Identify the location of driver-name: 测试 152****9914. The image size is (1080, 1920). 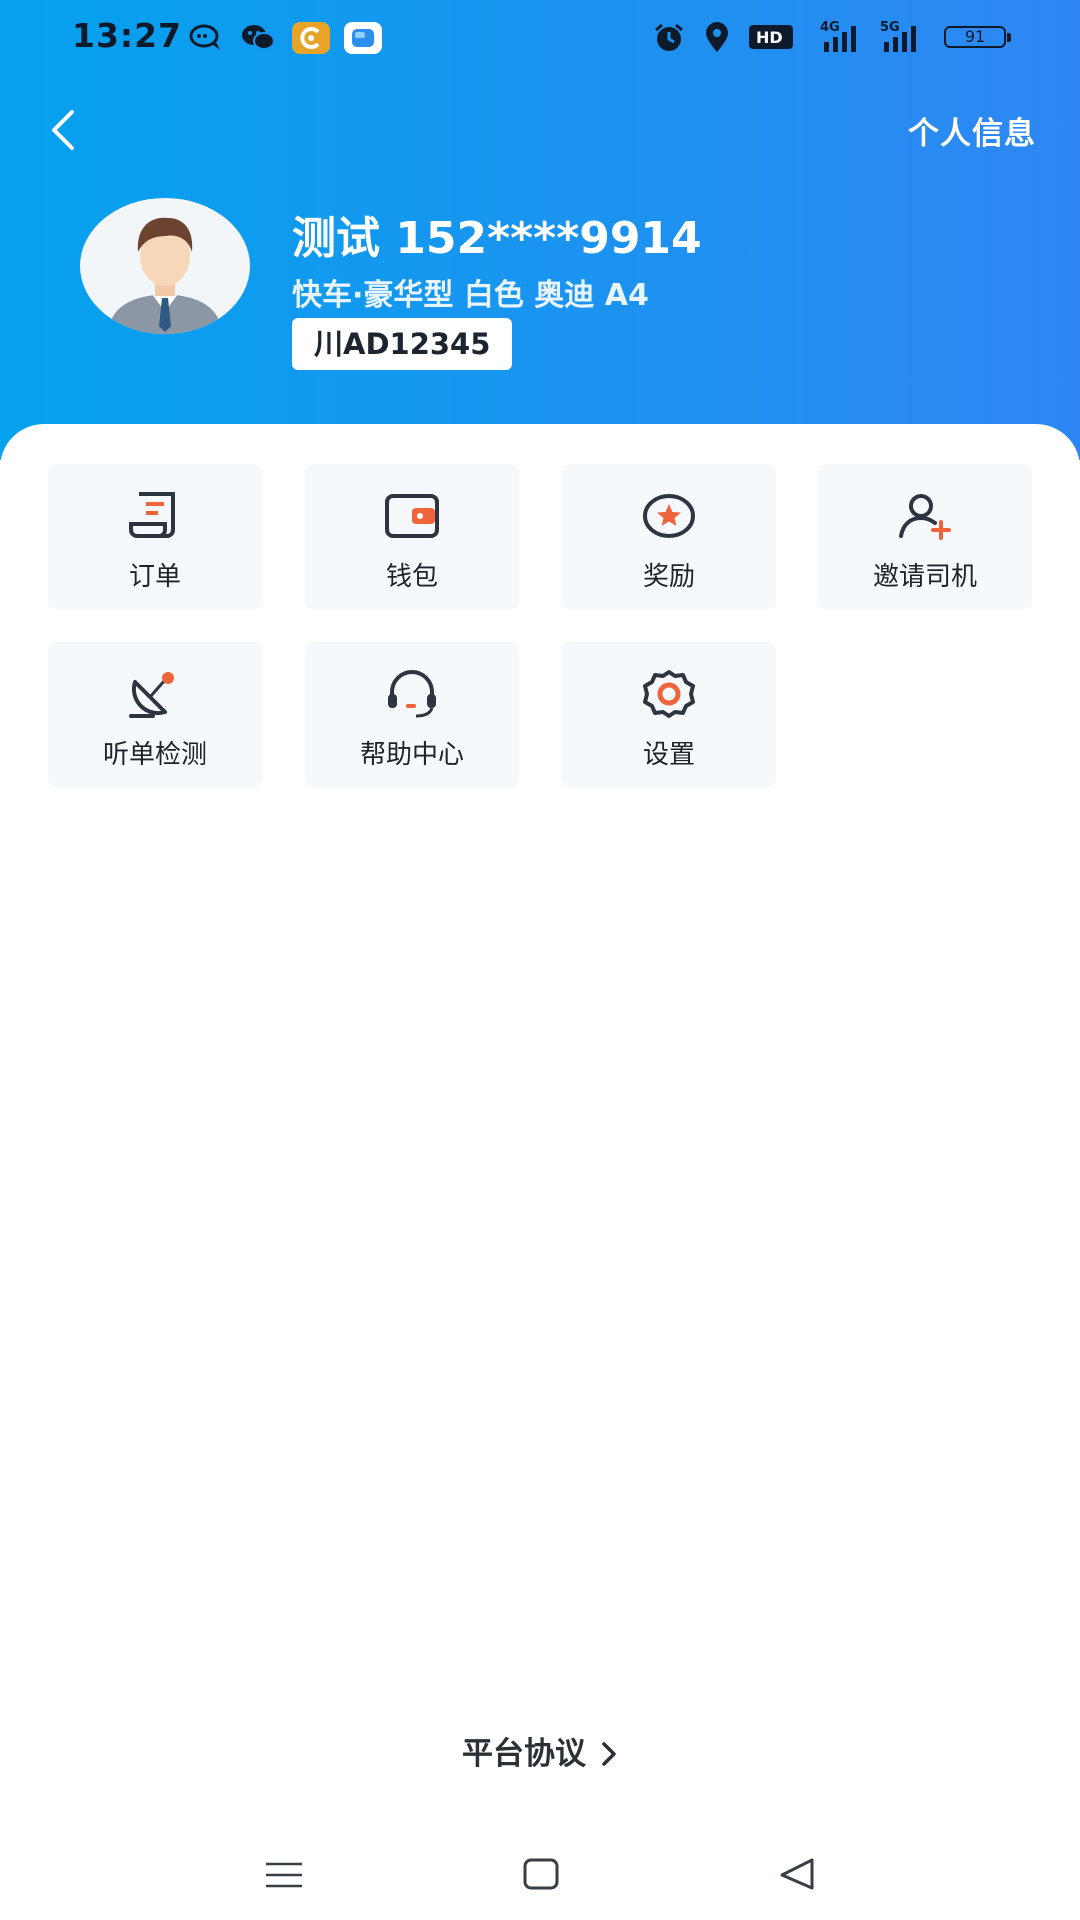
(497, 238).